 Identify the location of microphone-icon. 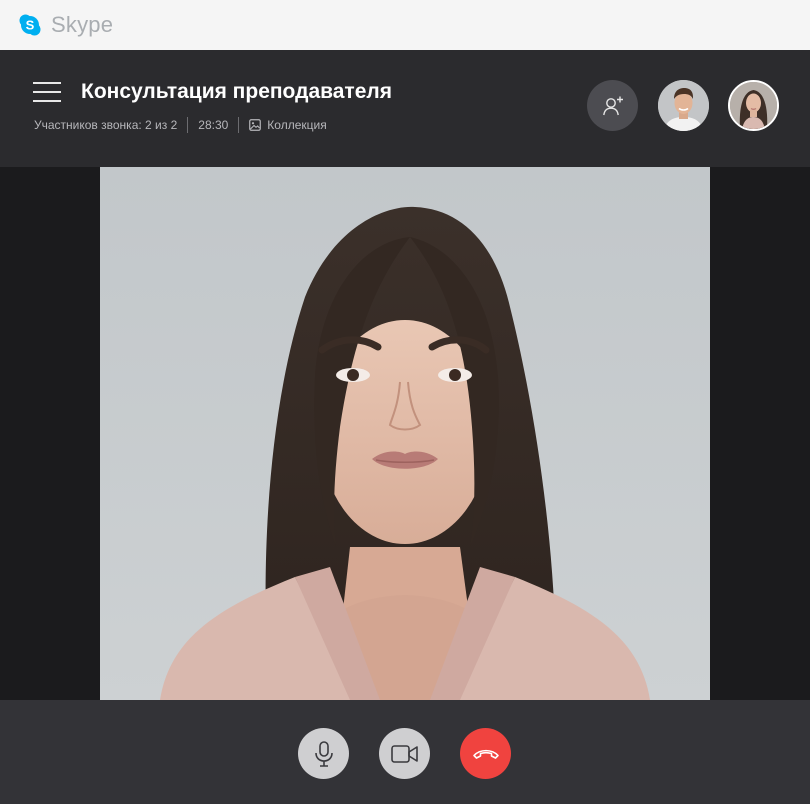
(323, 753).